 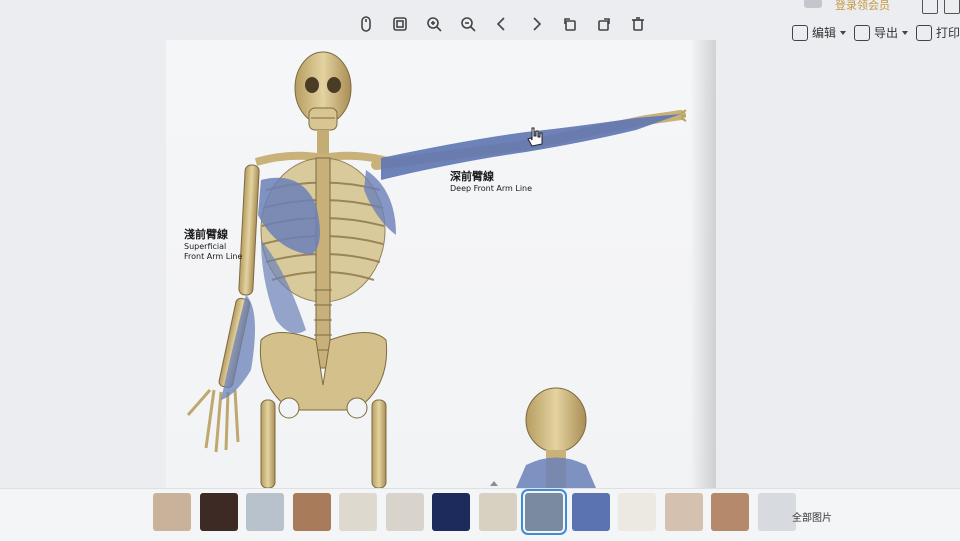 I want to click on all-images-button: 全部图片, so click(x=812, y=516).